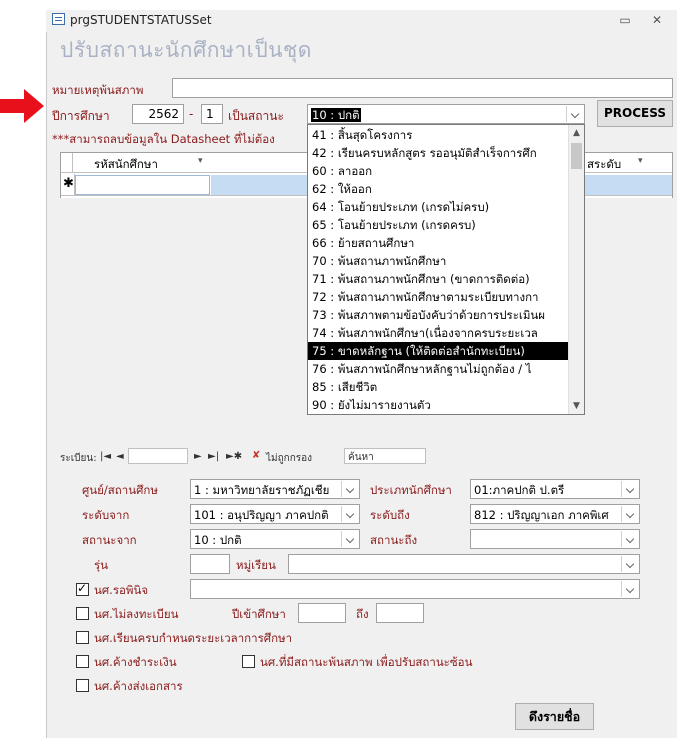 The width and height of the screenshot is (677, 738). What do you see at coordinates (385, 456) in the screenshot?
I see `search-box: ค้นหา` at bounding box center [385, 456].